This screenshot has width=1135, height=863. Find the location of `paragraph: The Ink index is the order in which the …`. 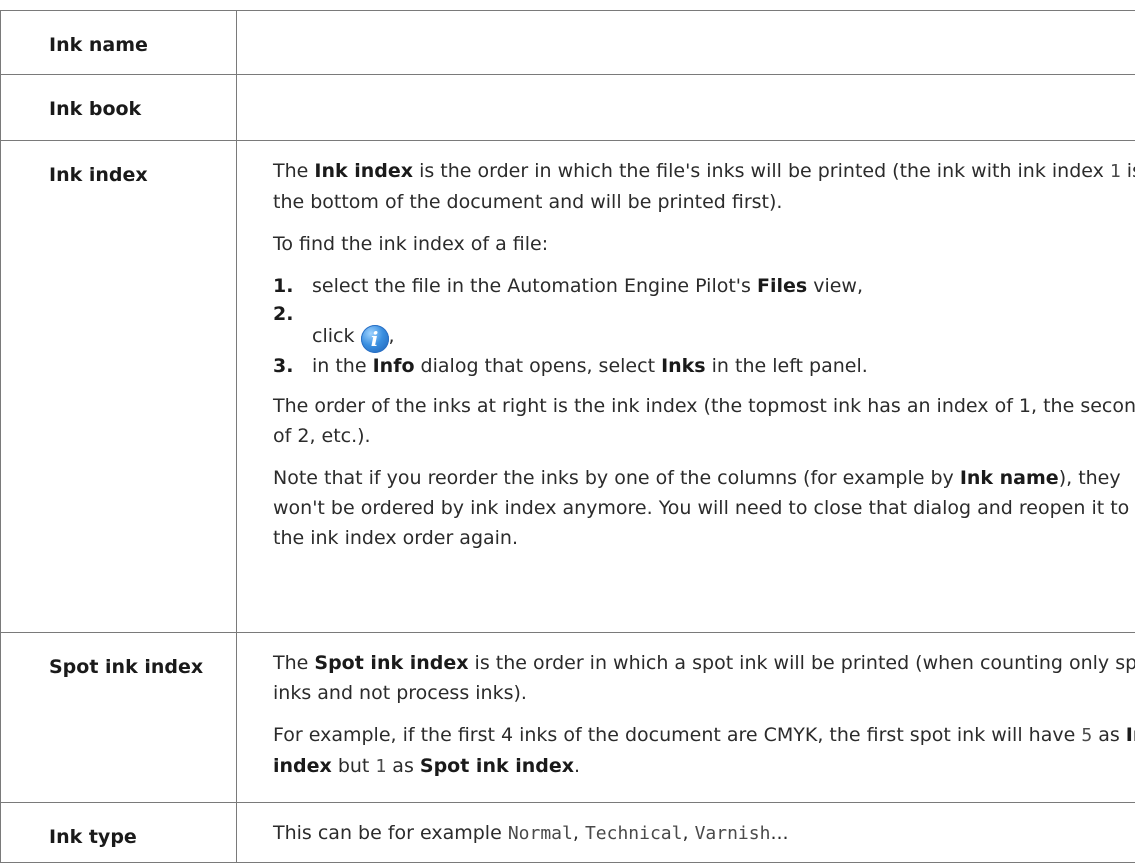

paragraph: The Ink index is the order in which the … is located at coordinates (704, 186).